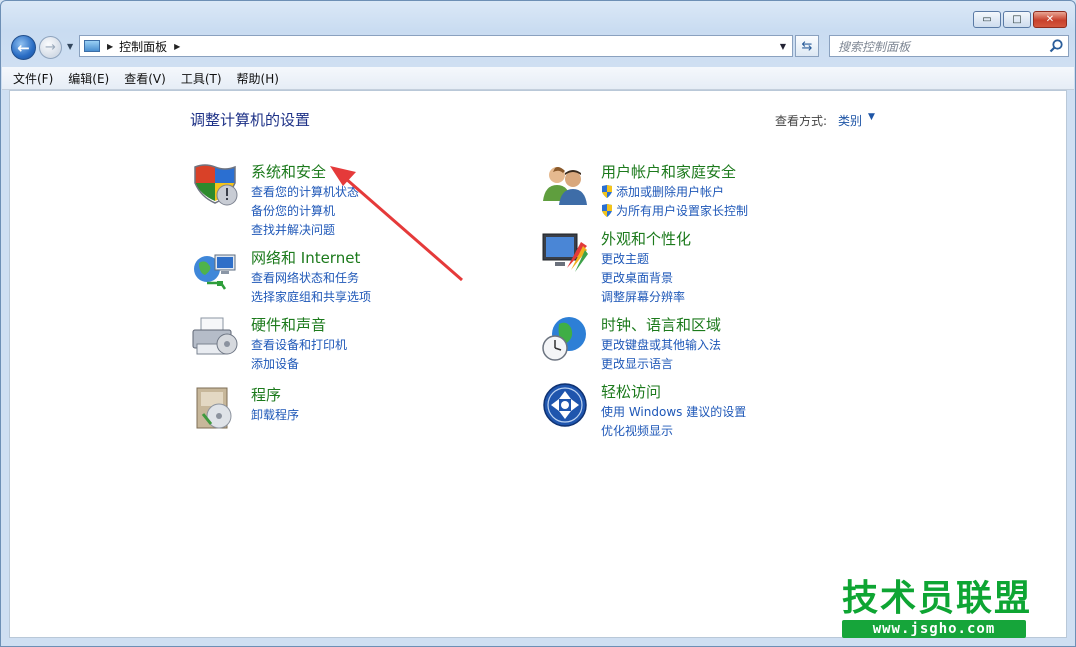 The width and height of the screenshot is (1076, 647). I want to click on watermark: 技术员联盟 www.jsgho.com, so click(939, 611).